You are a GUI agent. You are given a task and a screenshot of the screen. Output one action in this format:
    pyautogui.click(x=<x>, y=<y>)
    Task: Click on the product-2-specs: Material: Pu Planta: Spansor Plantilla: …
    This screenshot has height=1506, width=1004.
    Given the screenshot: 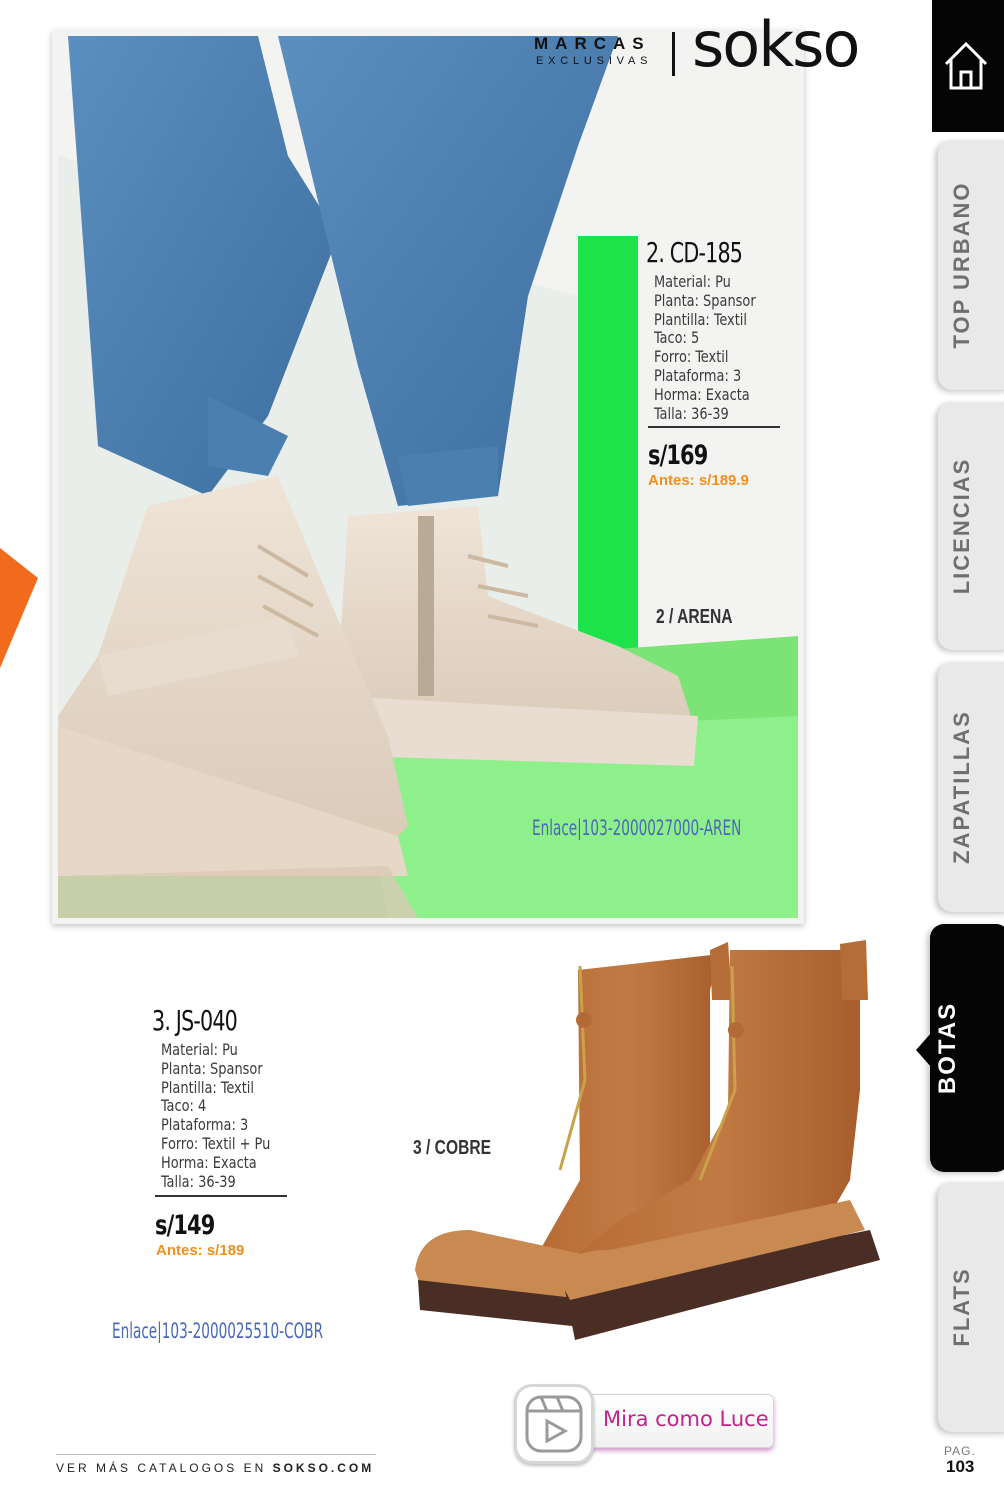 What is the action you would take?
    pyautogui.click(x=710, y=347)
    